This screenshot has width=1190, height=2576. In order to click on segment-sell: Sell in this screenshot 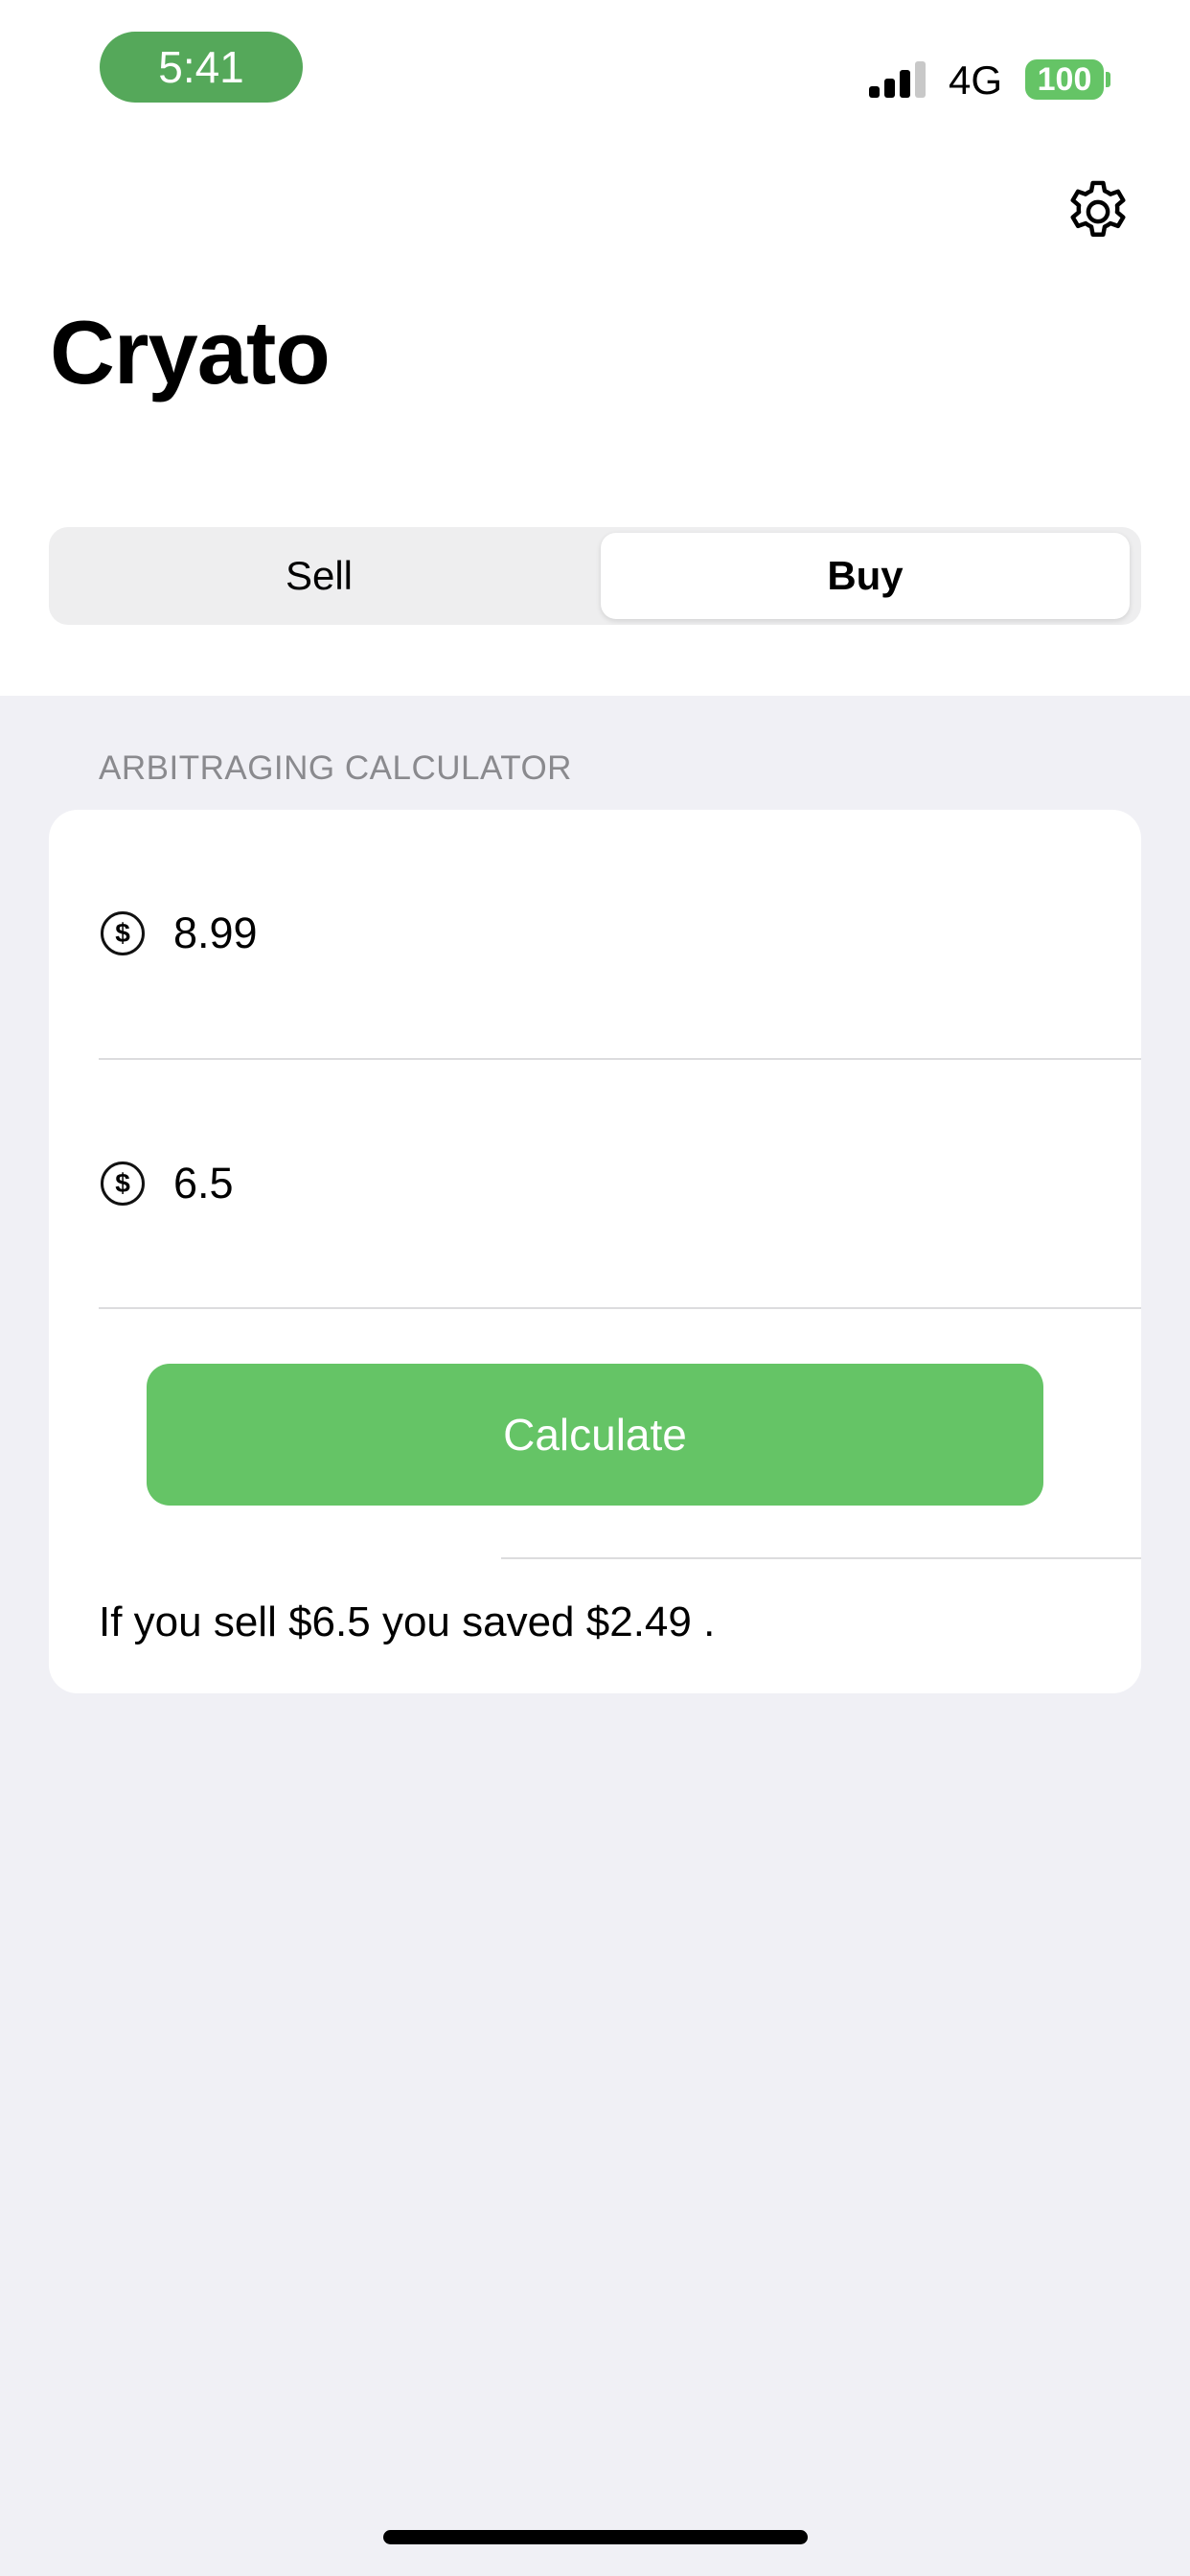, I will do `click(319, 576)`.